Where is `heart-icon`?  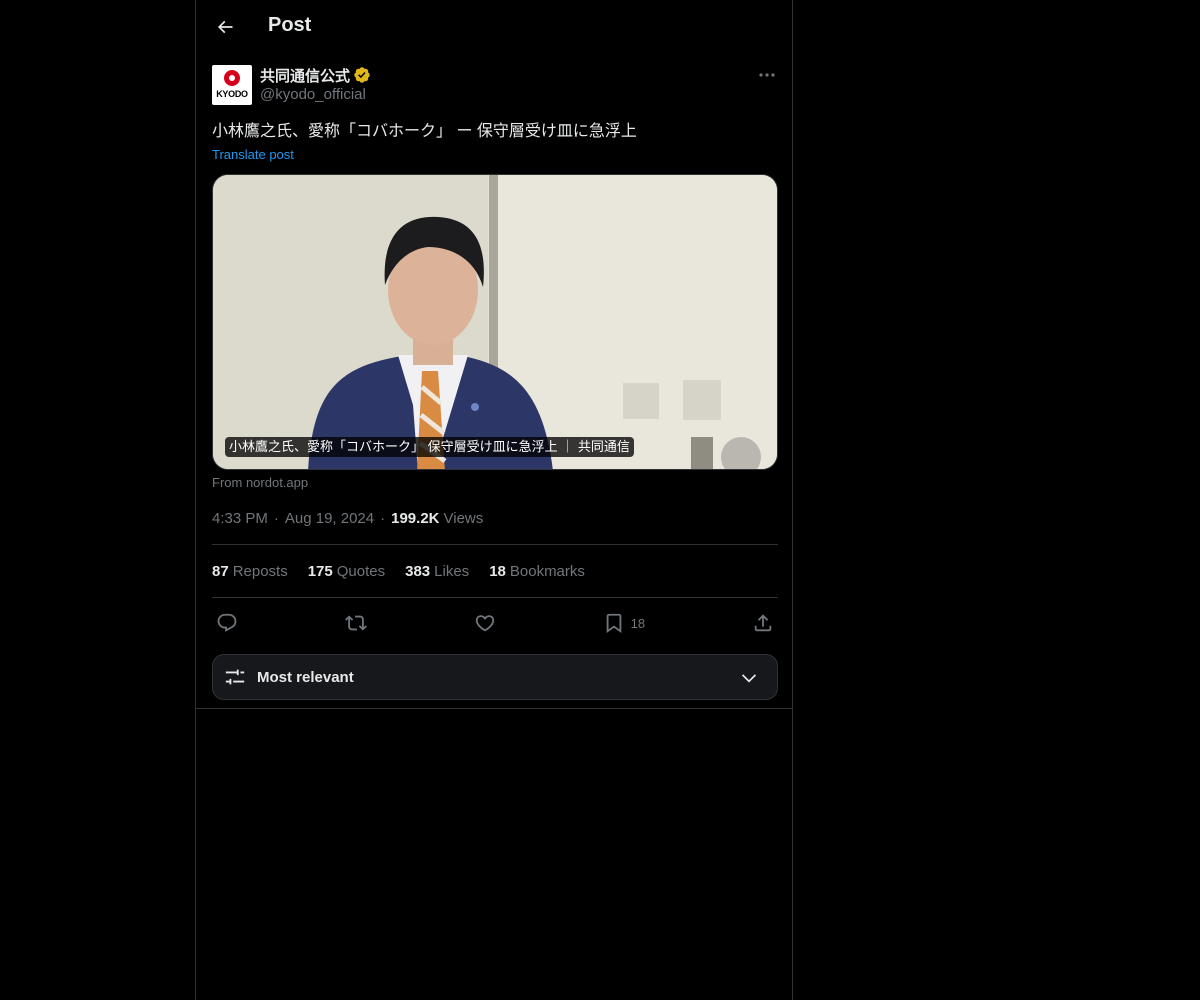 heart-icon is located at coordinates (484, 623).